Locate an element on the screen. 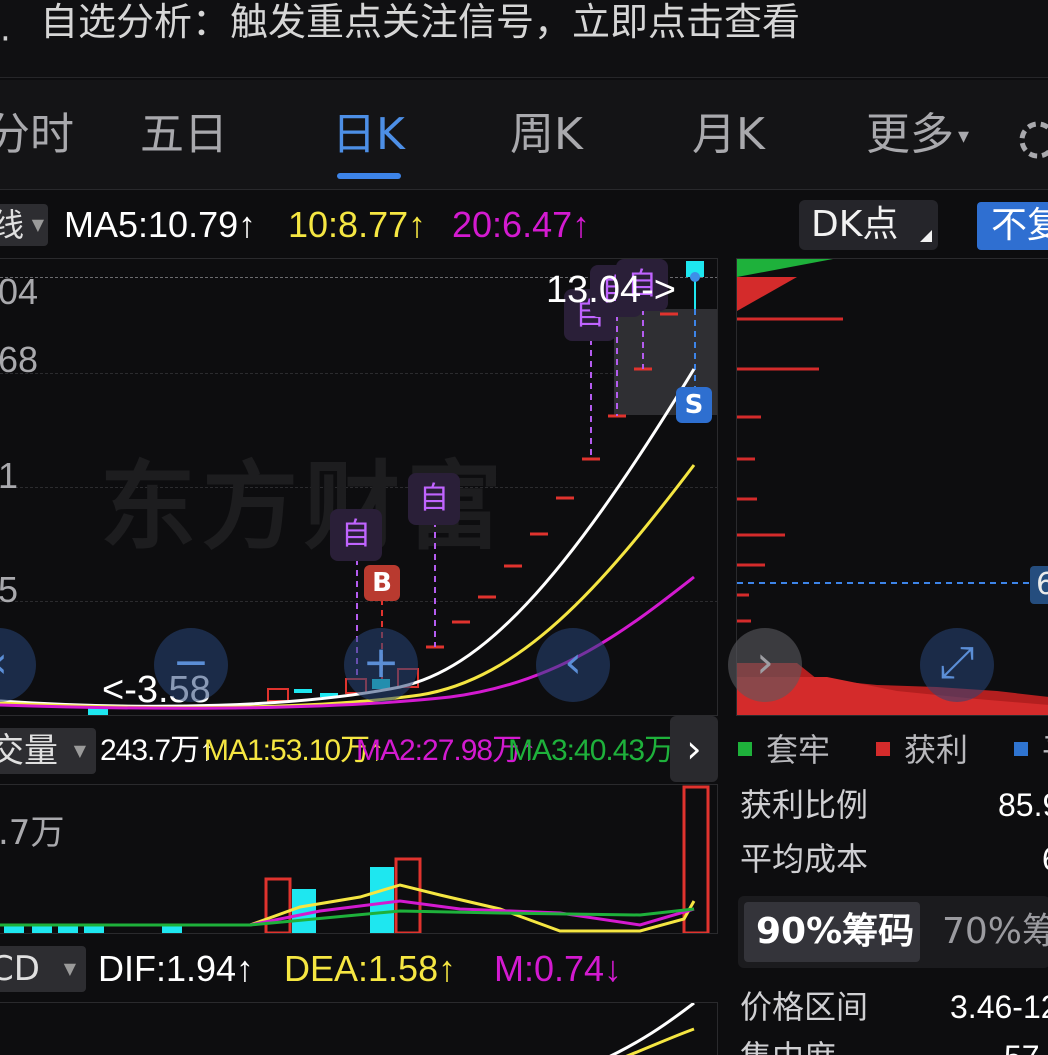 The height and width of the screenshot is (1055, 1048). candle-up is located at coordinates (278, 695).